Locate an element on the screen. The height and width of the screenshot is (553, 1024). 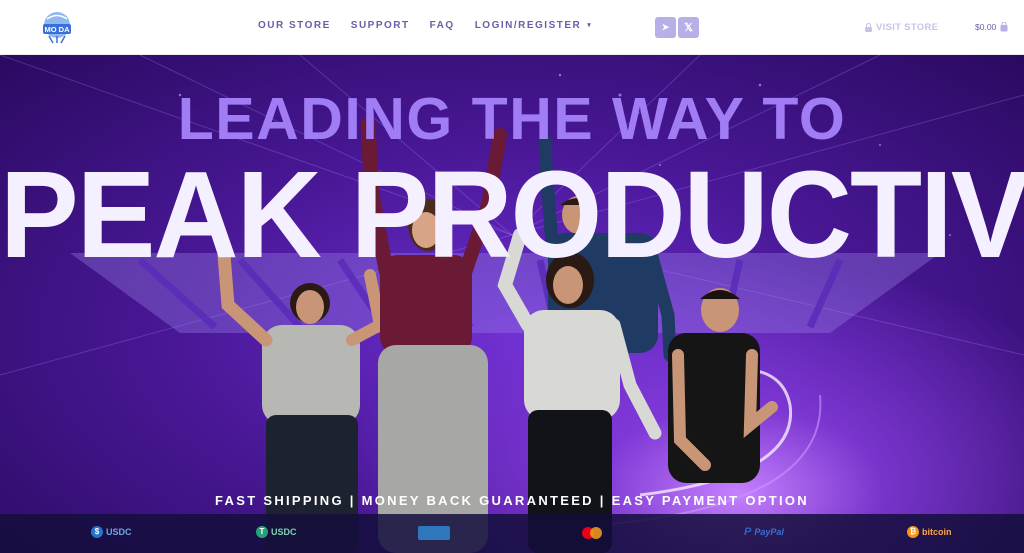
nav-support: SUPPORT is located at coordinates (380, 25).